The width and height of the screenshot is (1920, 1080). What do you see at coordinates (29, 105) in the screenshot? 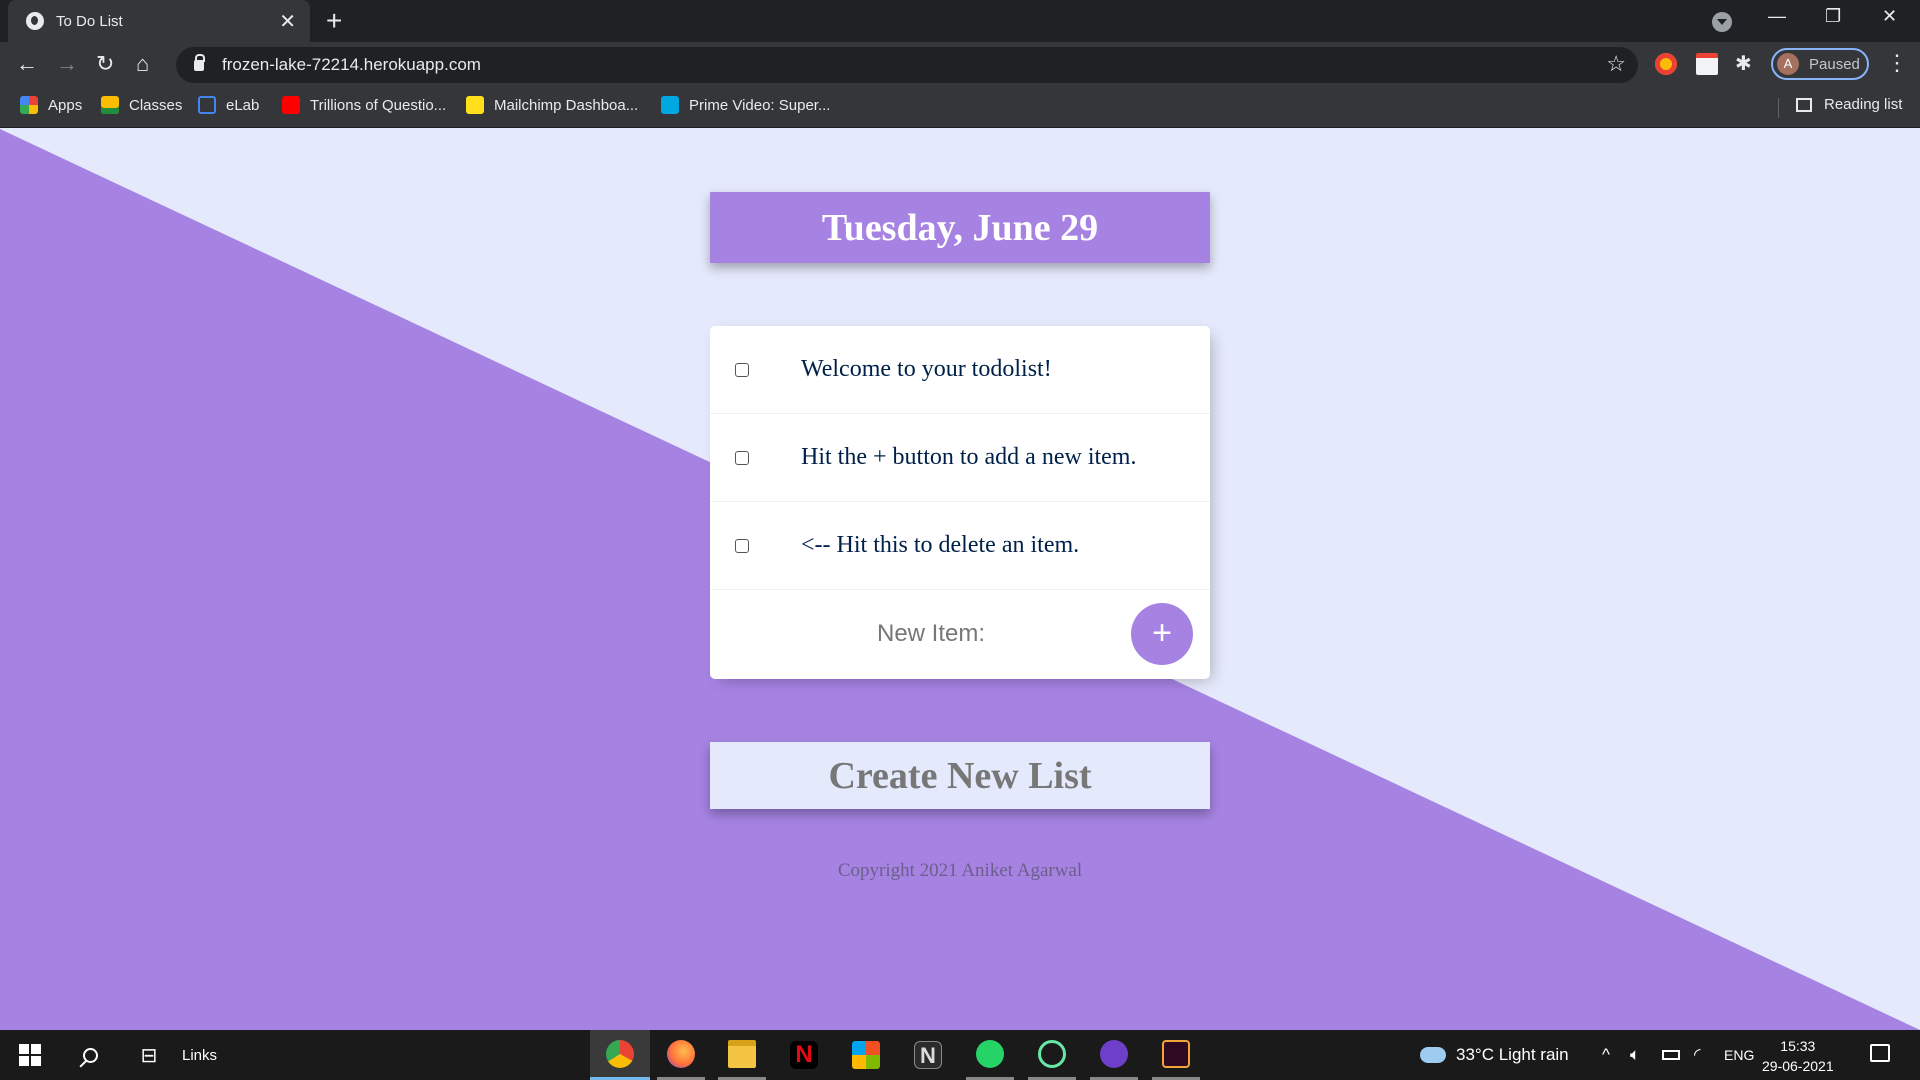
I see `apps-grid-icon` at bounding box center [29, 105].